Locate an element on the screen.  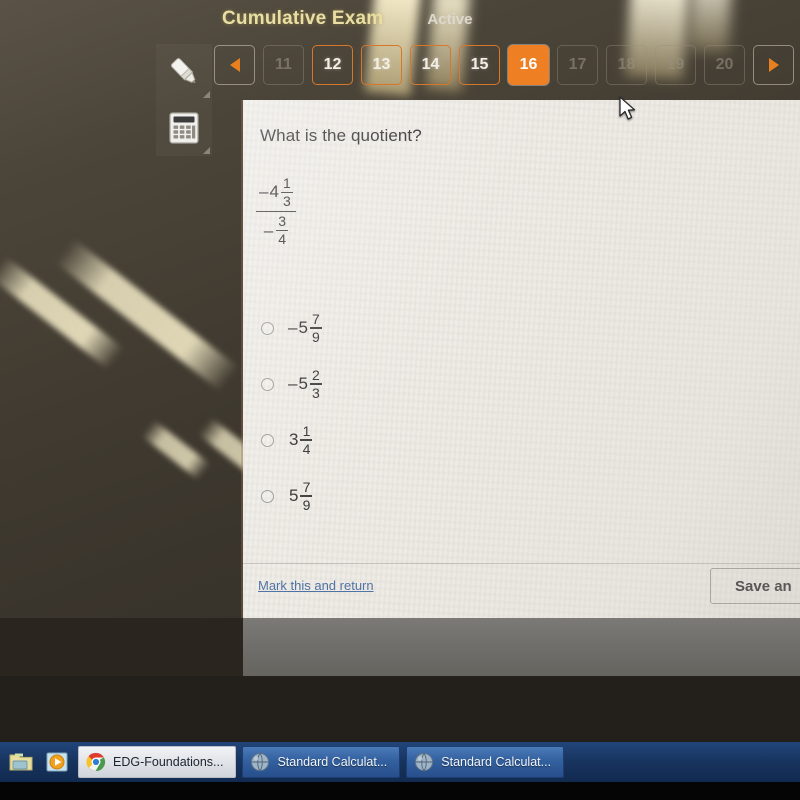
option-3-whole: 3 is located at coordinates (294, 439).